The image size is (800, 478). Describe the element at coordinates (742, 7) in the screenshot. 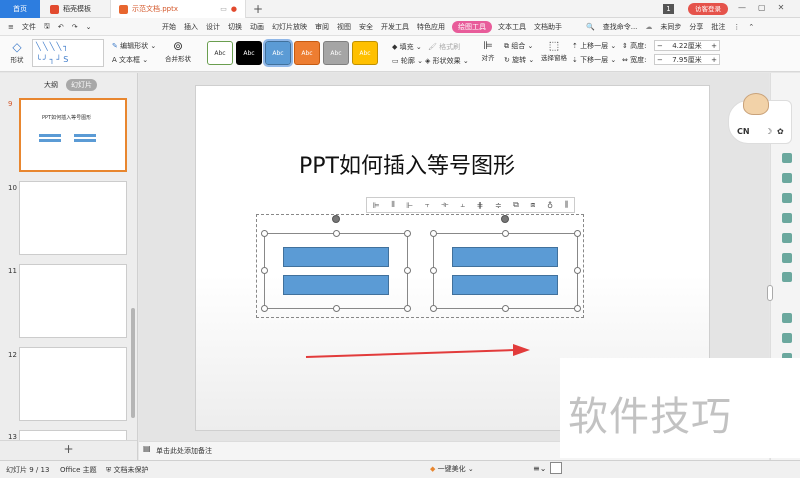

I see `minimize-icon: —` at that location.